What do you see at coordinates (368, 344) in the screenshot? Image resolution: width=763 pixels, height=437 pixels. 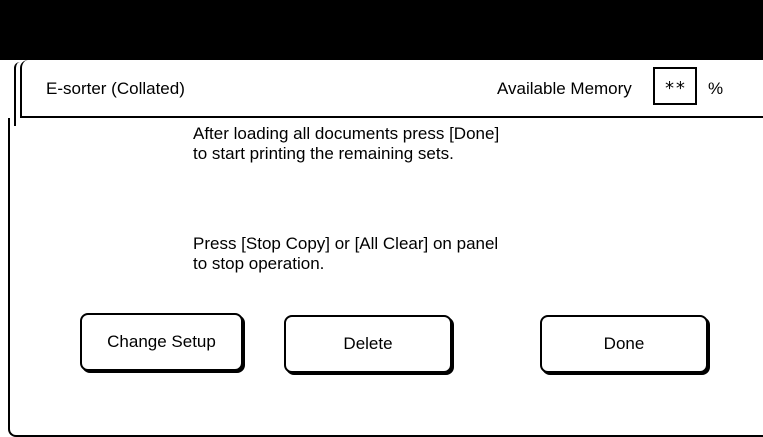 I see `delete-button: Delete` at bounding box center [368, 344].